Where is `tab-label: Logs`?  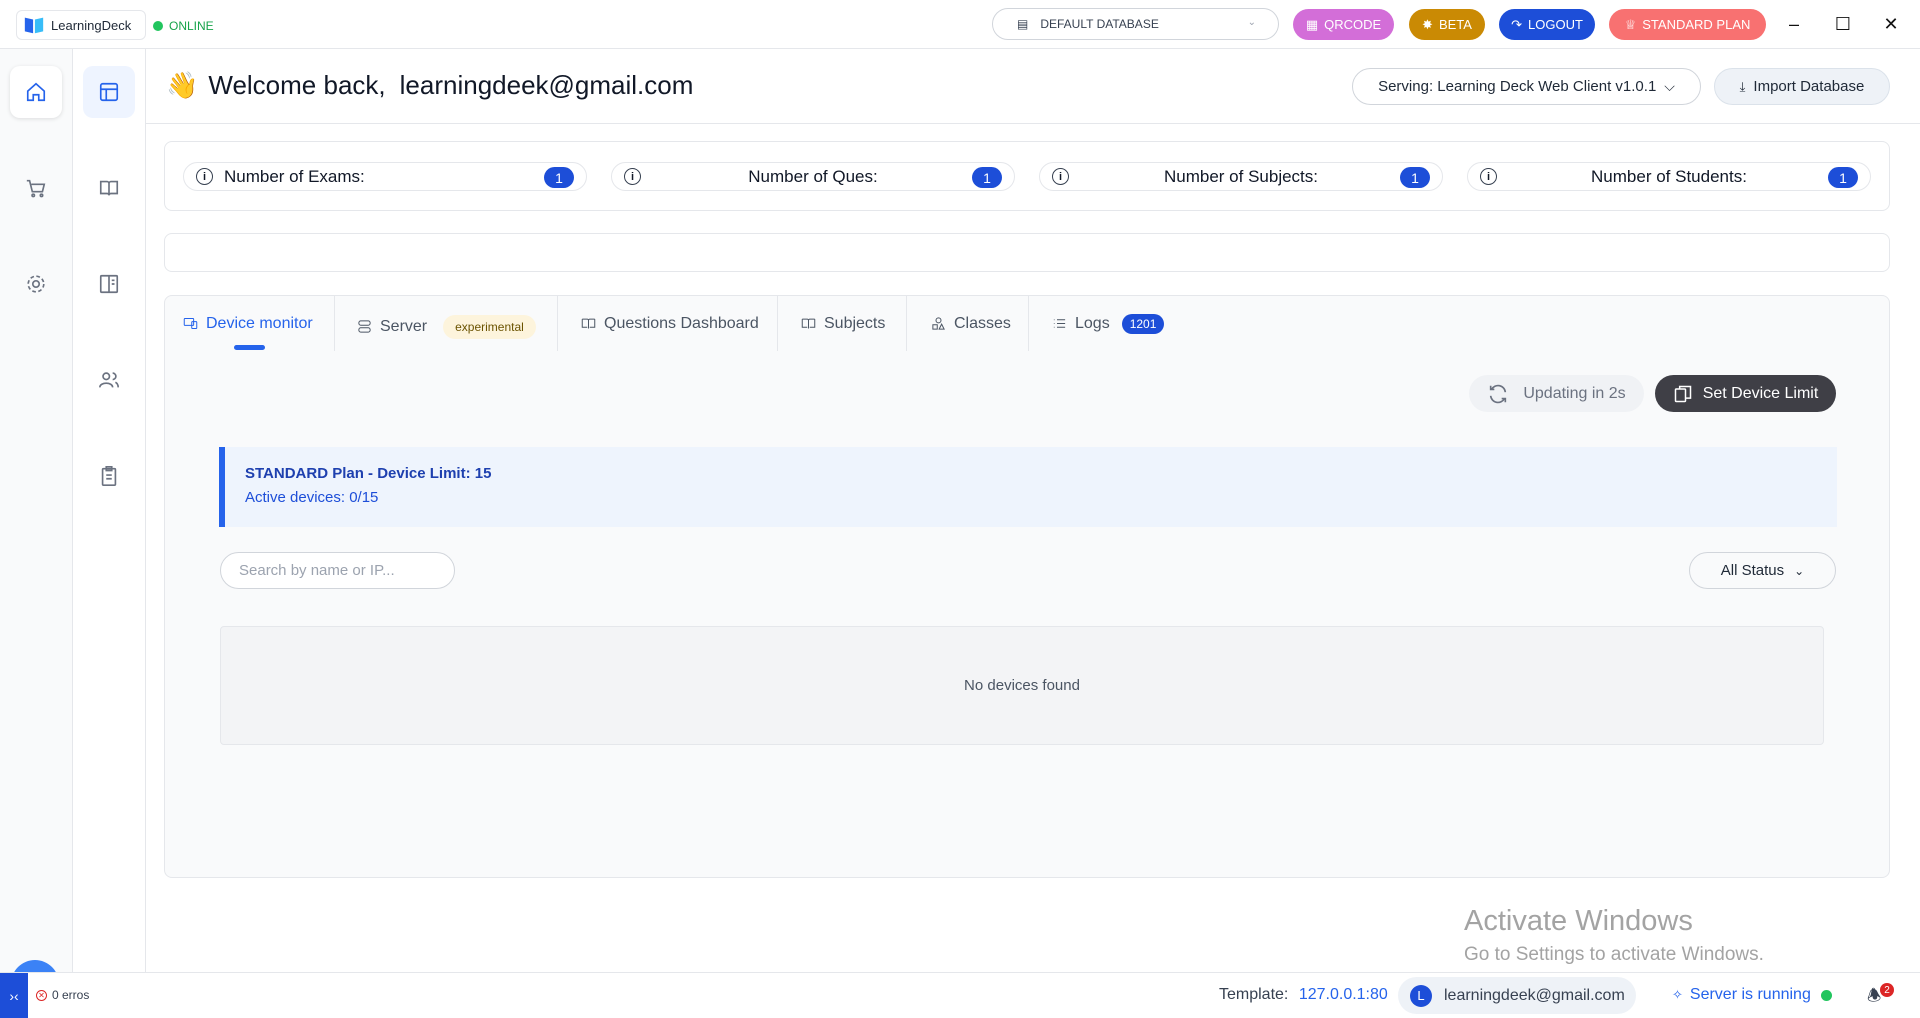
tab-label: Logs is located at coordinates (1092, 323).